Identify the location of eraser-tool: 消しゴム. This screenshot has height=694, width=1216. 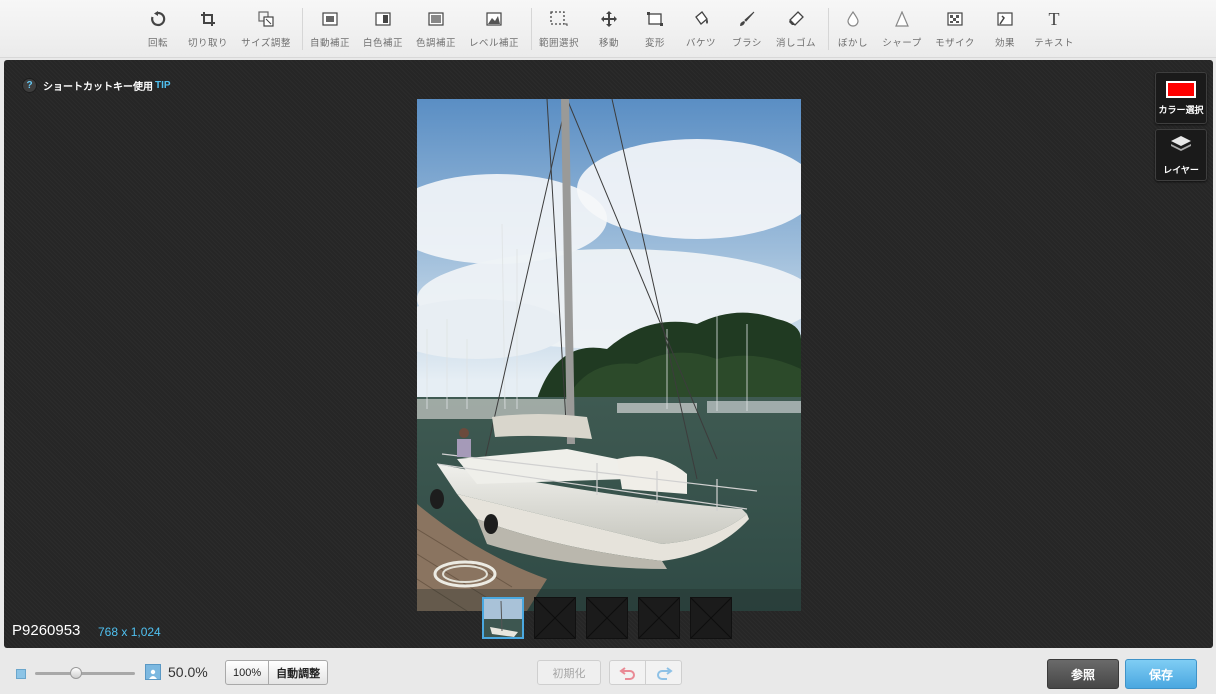
(796, 30).